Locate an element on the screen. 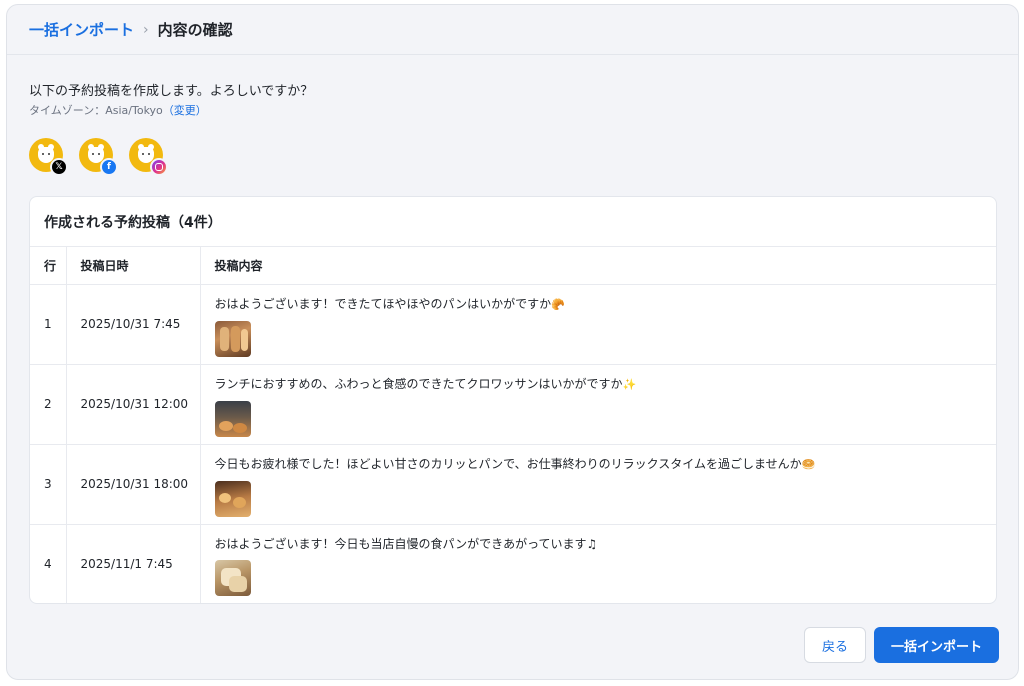  bulk-import-button: 一括インポート is located at coordinates (936, 645).